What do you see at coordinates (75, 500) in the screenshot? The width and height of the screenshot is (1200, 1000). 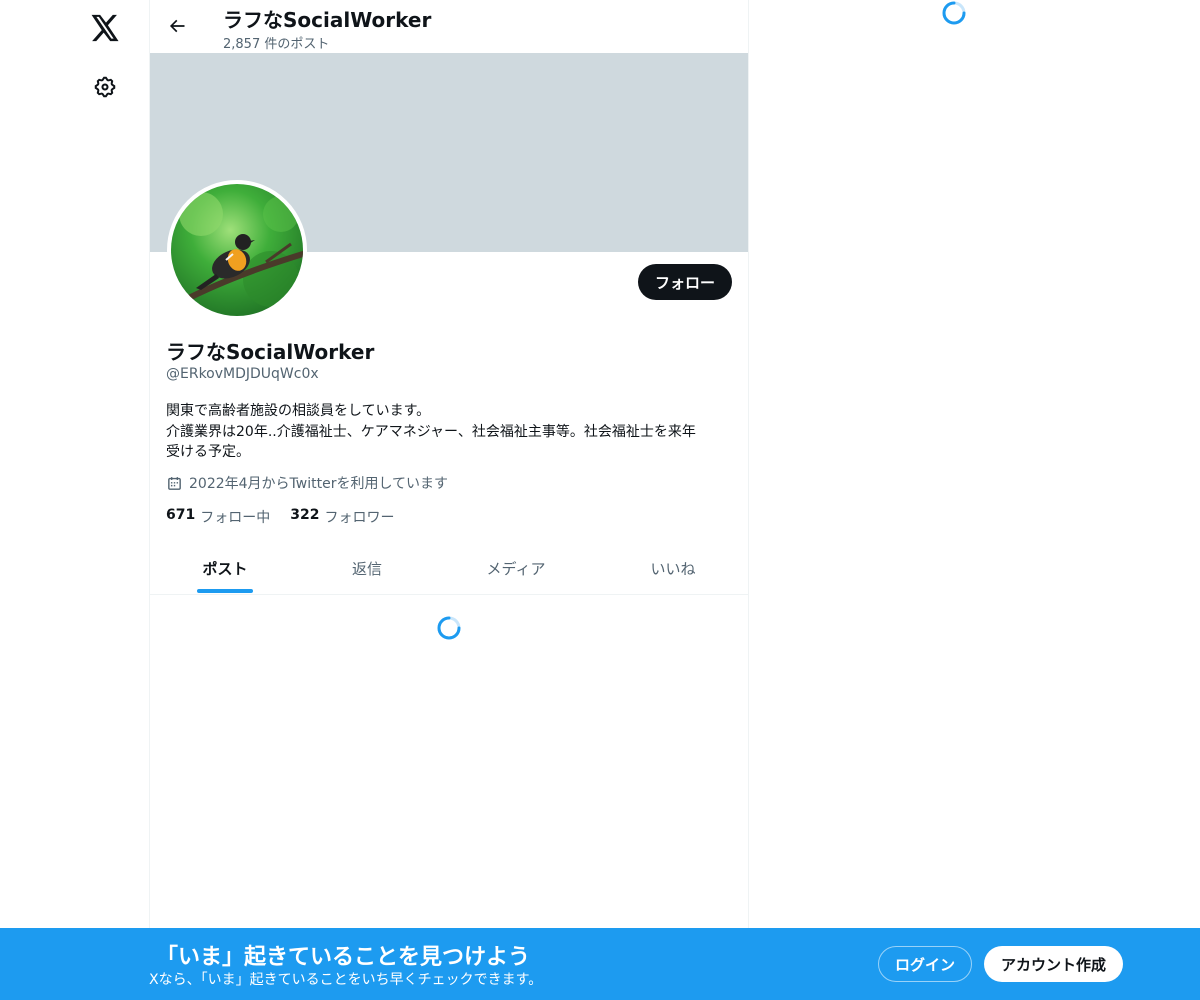 I see `left-nav` at bounding box center [75, 500].